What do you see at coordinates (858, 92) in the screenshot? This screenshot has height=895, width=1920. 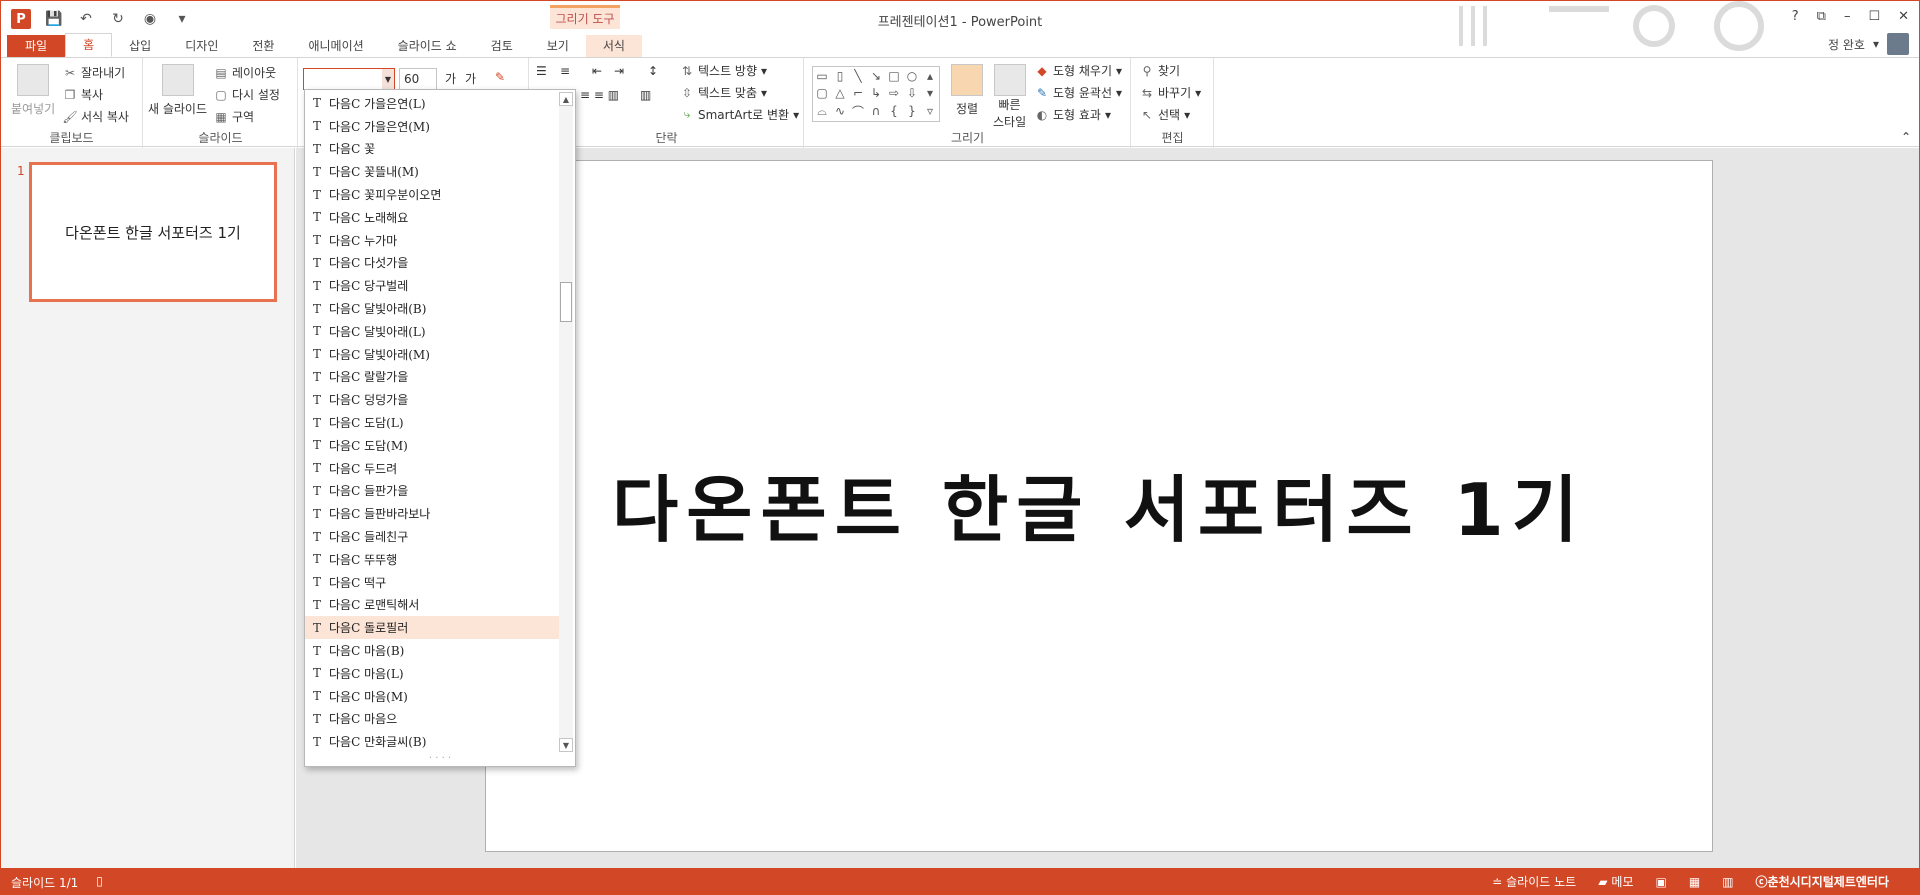 I see `elbow-icon: ⌐` at bounding box center [858, 92].